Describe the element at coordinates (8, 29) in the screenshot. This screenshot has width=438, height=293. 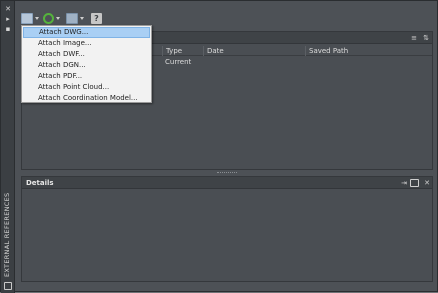
I see `properties-icon: ▪` at that location.